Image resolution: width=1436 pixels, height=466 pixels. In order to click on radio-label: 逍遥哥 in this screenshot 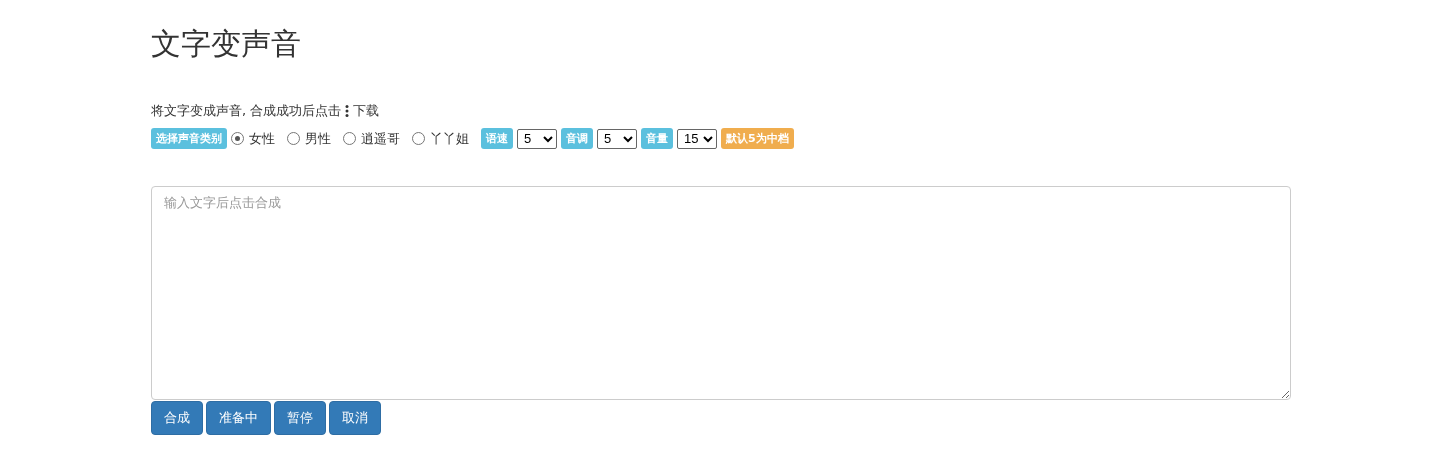, I will do `click(380, 138)`.